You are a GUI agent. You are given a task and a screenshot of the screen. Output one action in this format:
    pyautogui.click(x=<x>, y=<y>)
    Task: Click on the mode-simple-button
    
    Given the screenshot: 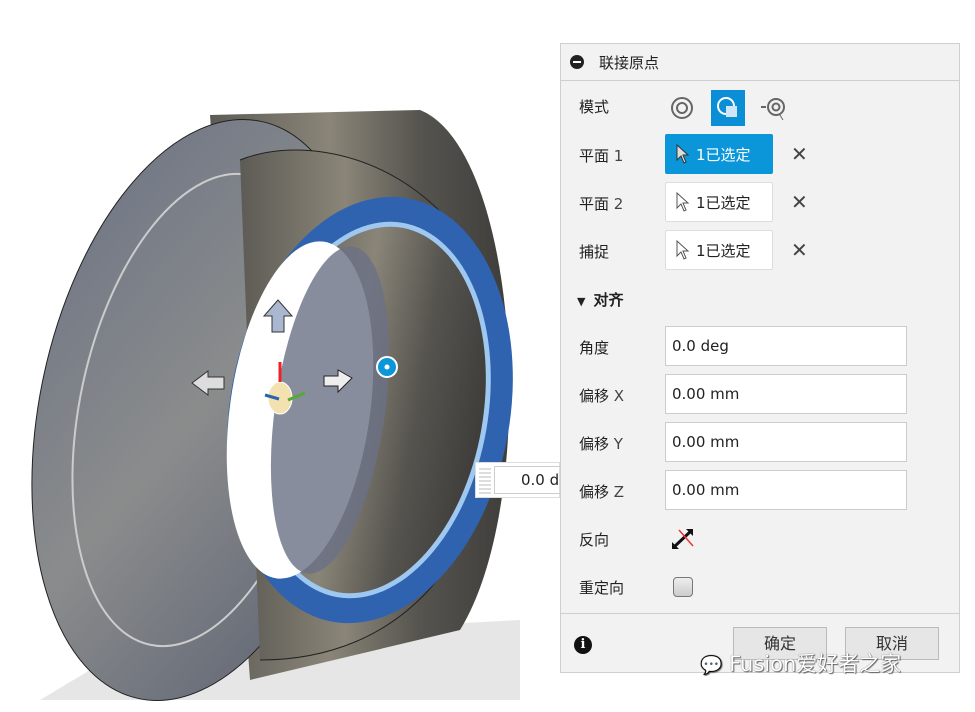 What is the action you would take?
    pyautogui.click(x=682, y=108)
    